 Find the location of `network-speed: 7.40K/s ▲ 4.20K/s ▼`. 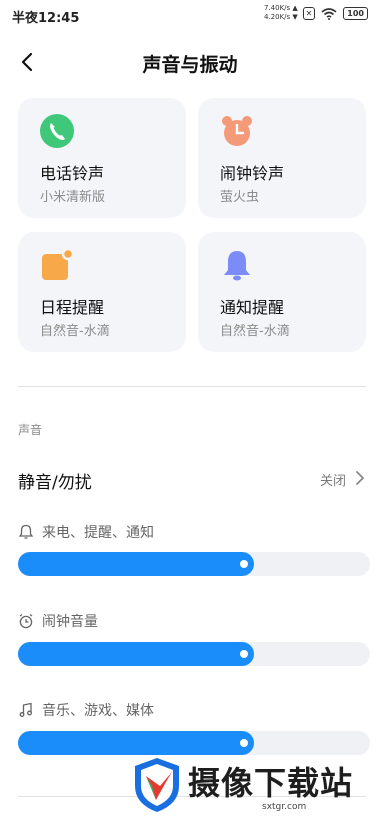

network-speed: 7.40K/s ▲ 4.20K/s ▼ is located at coordinates (281, 13).